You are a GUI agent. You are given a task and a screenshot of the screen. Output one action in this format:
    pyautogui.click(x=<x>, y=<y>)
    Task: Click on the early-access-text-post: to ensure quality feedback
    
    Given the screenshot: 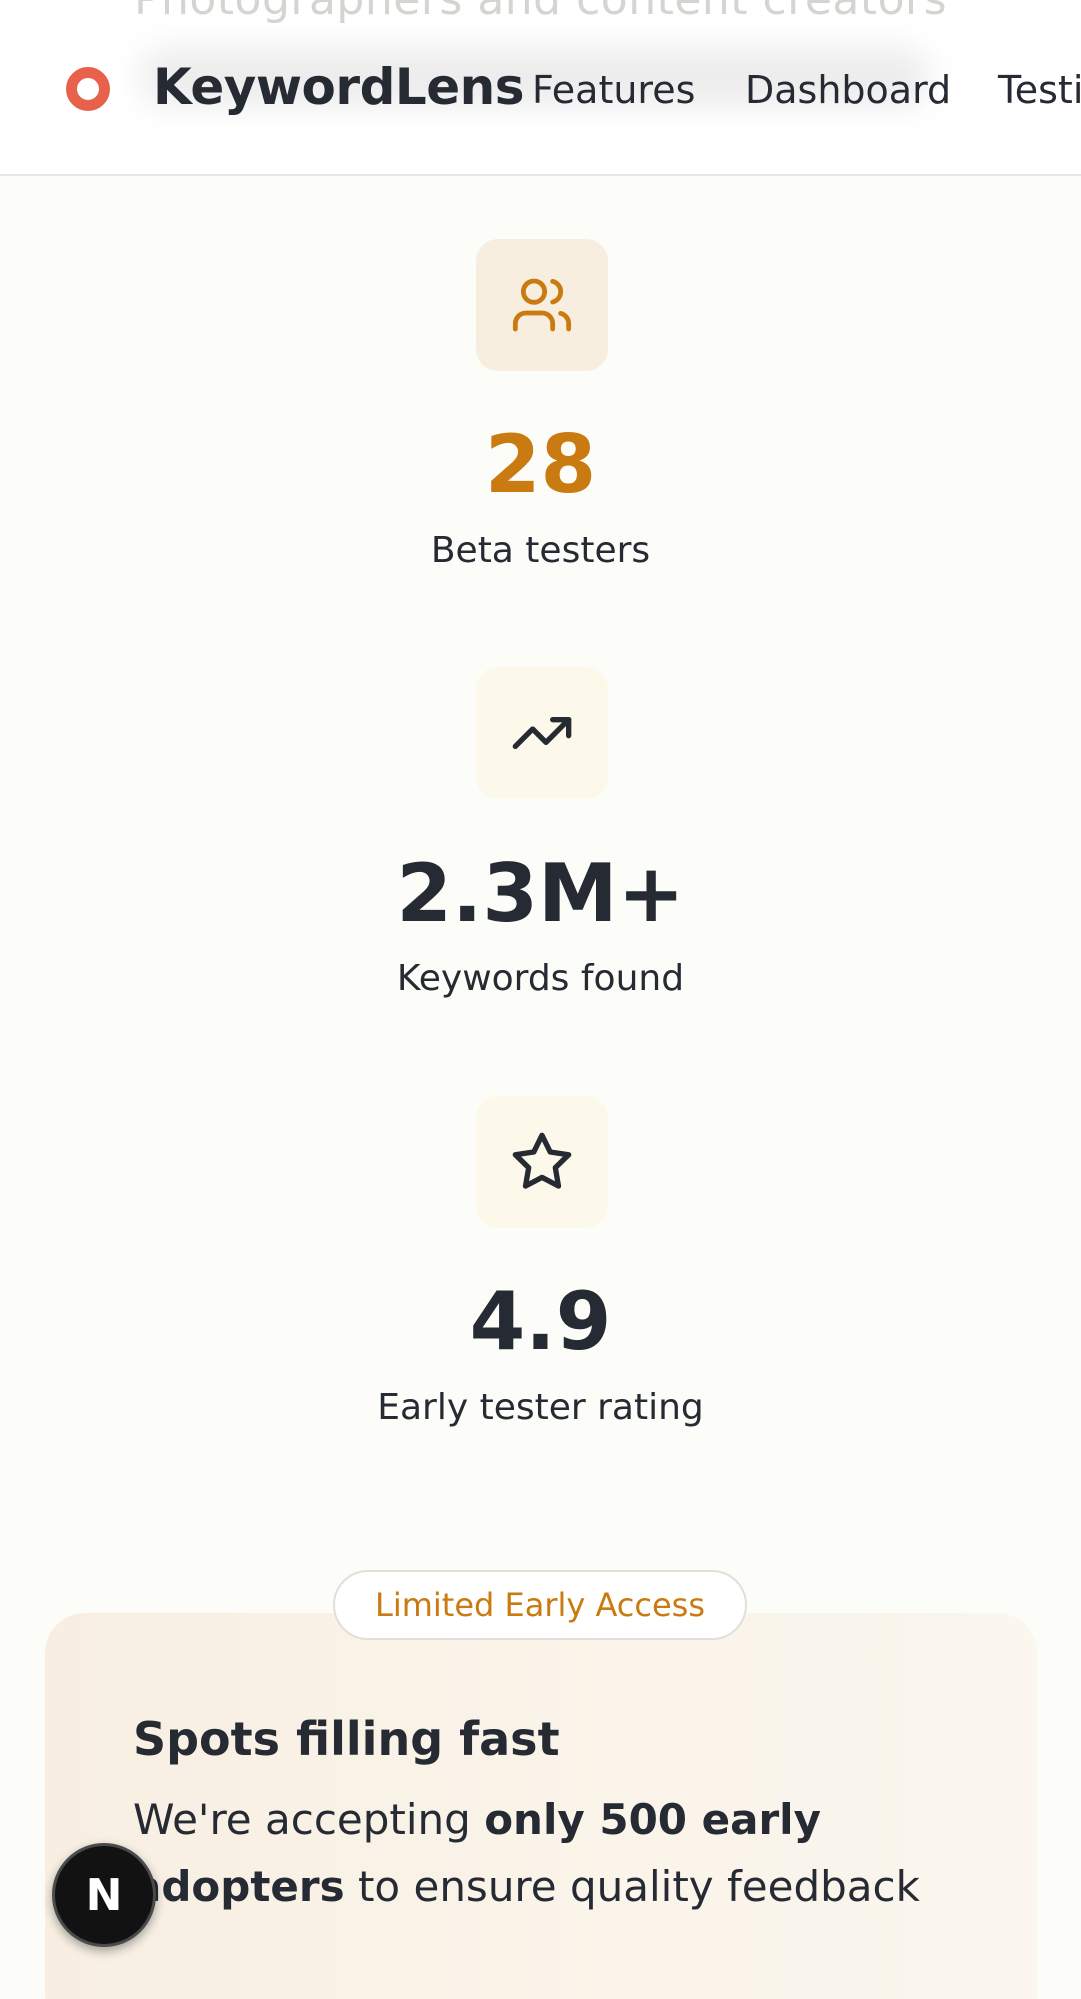 What is the action you would take?
    pyautogui.click(x=632, y=1886)
    